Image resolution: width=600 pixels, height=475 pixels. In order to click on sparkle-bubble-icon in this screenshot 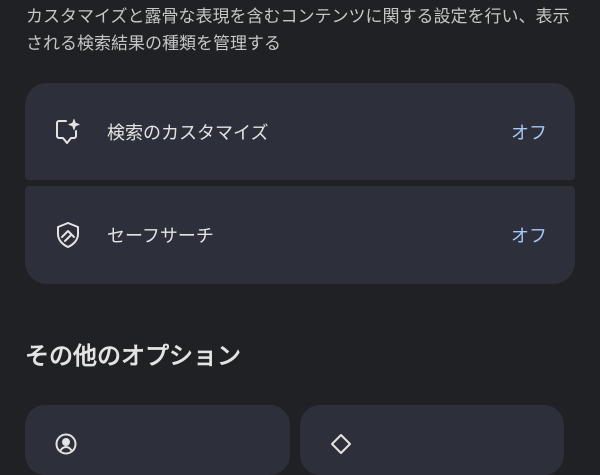, I will do `click(68, 132)`.